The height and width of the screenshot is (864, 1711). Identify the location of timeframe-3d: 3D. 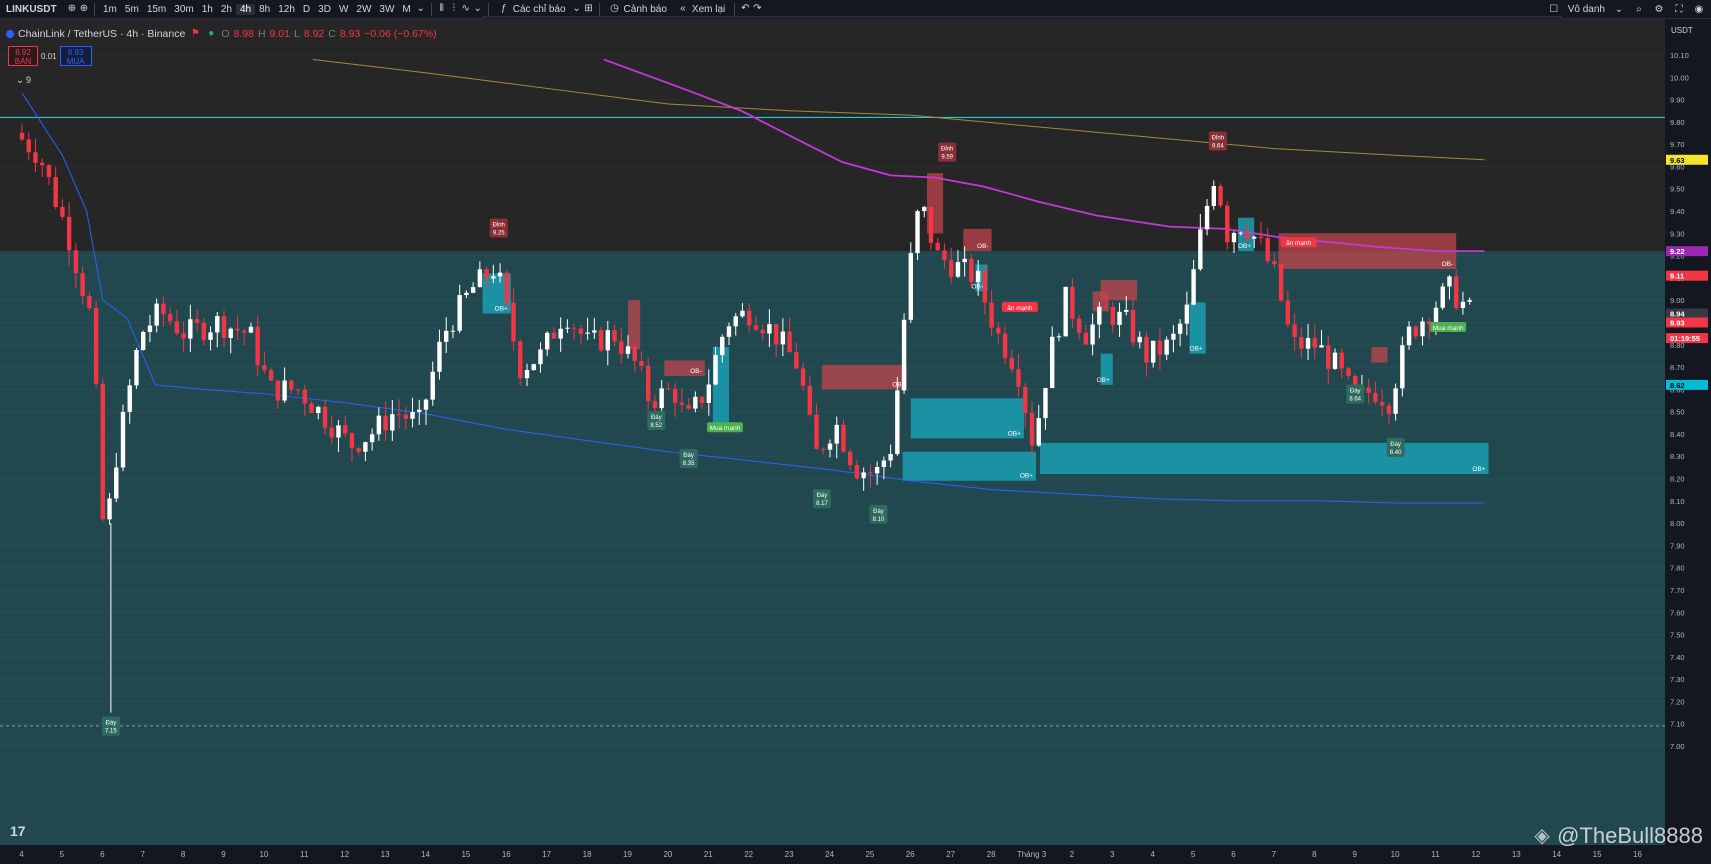
(324, 9).